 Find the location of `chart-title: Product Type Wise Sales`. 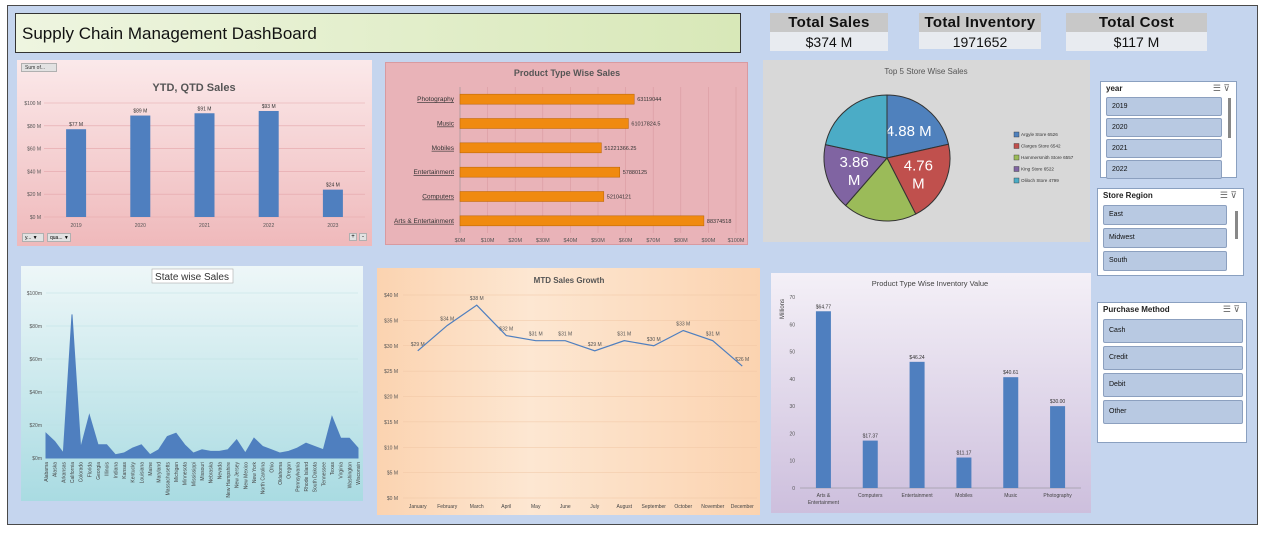

chart-title: Product Type Wise Sales is located at coordinates (567, 73).